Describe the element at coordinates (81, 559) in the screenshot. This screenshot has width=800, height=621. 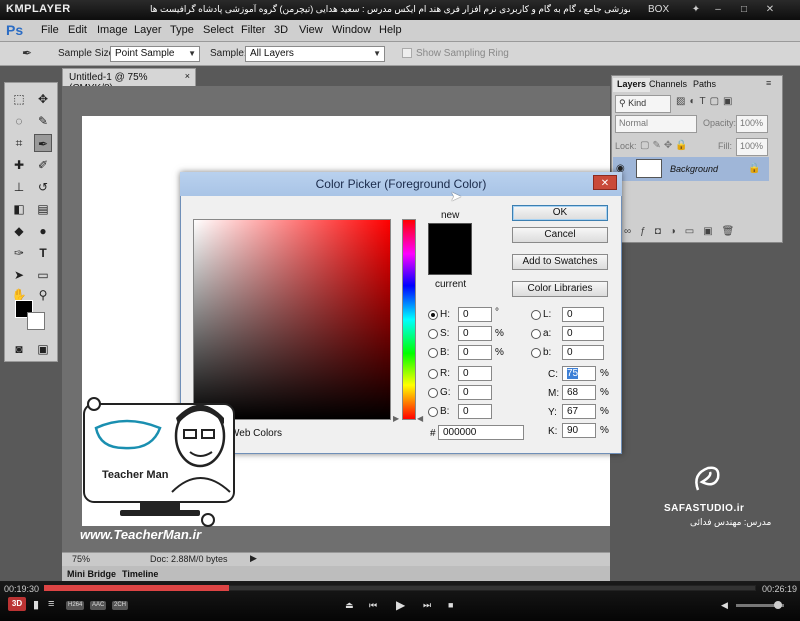
I see `zoom-level: 75%` at that location.